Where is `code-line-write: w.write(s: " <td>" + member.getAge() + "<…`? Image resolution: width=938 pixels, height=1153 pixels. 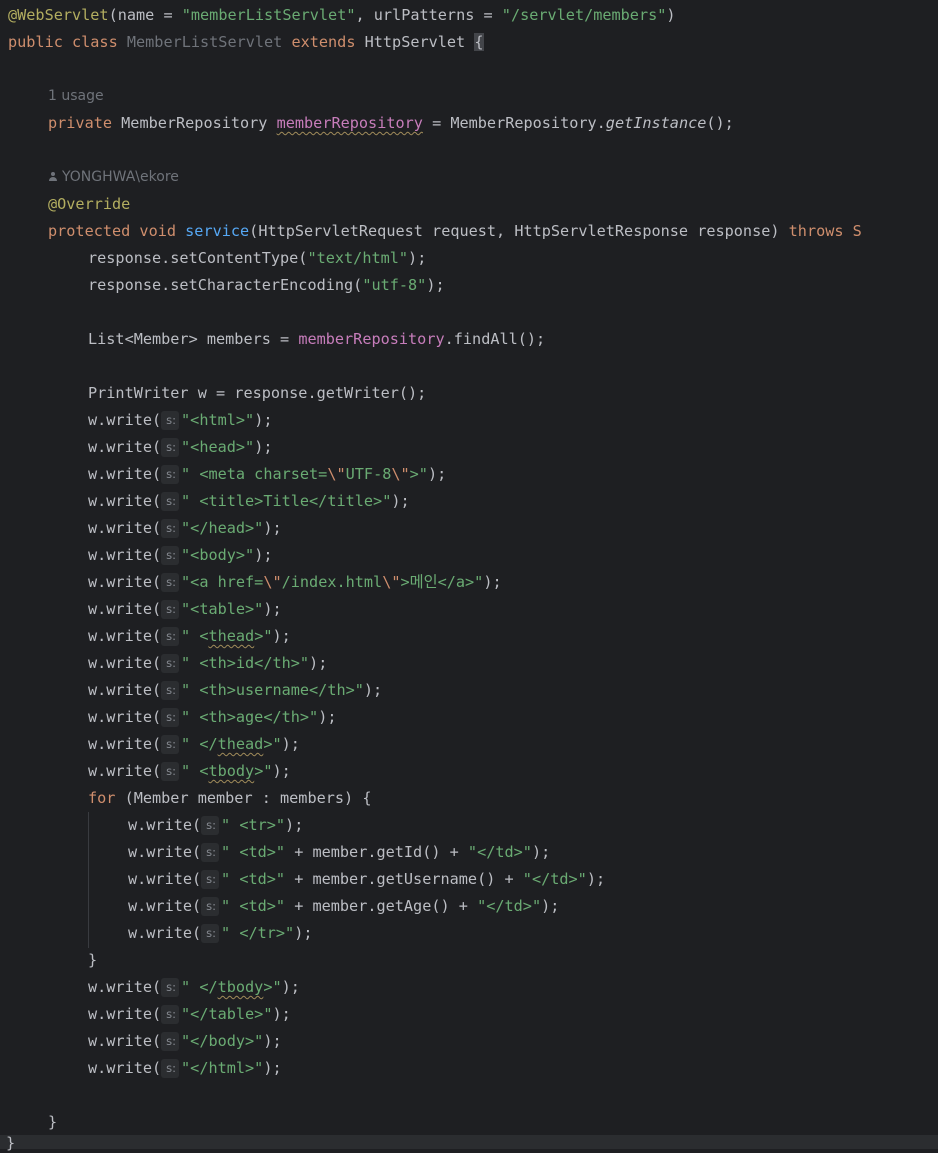
code-line-write: w.write(s: " <td>" + member.getAge() + "<… is located at coordinates (533, 906).